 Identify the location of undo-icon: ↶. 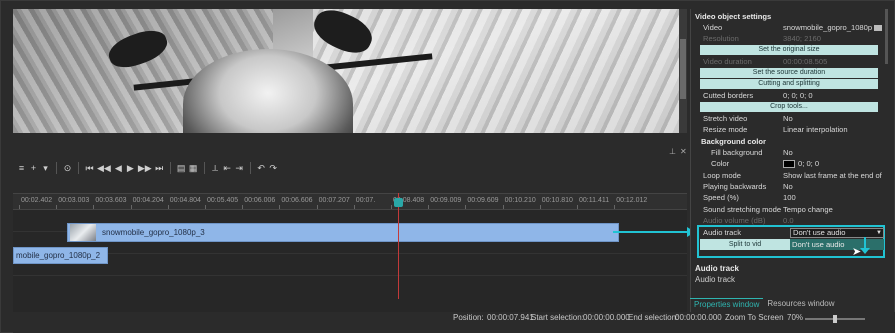
(261, 168).